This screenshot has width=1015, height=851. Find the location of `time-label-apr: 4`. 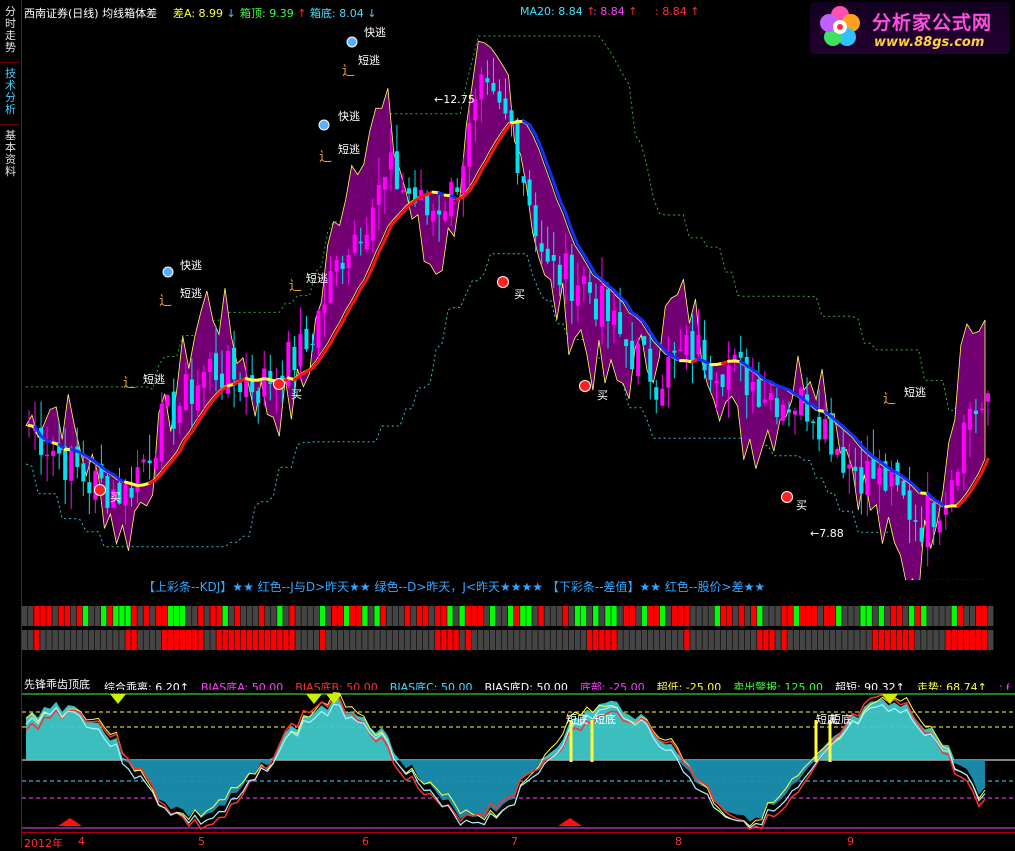

time-label-apr: 4 is located at coordinates (81, 841).